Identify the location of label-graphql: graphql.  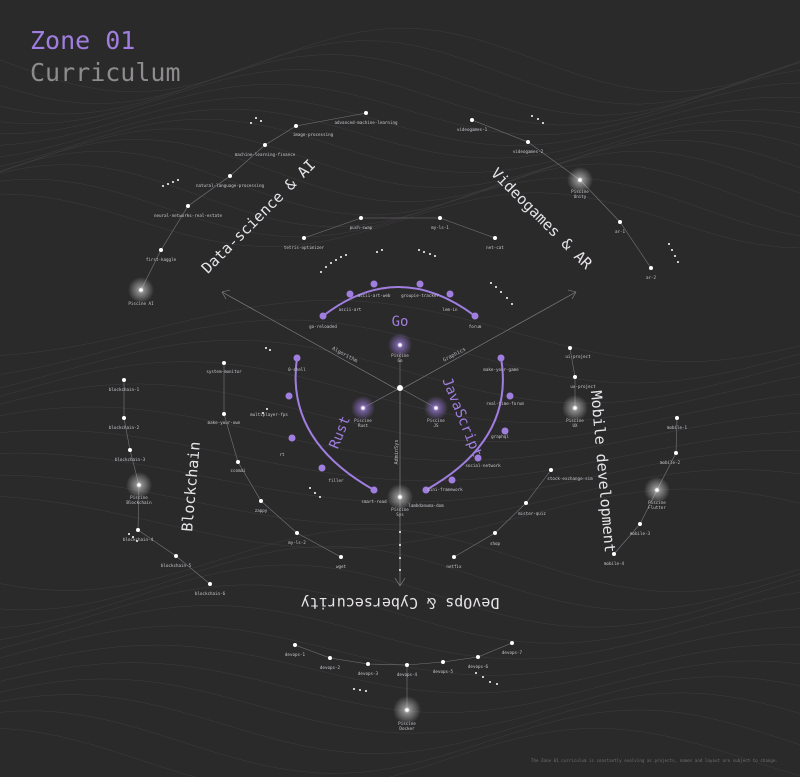
(500, 436).